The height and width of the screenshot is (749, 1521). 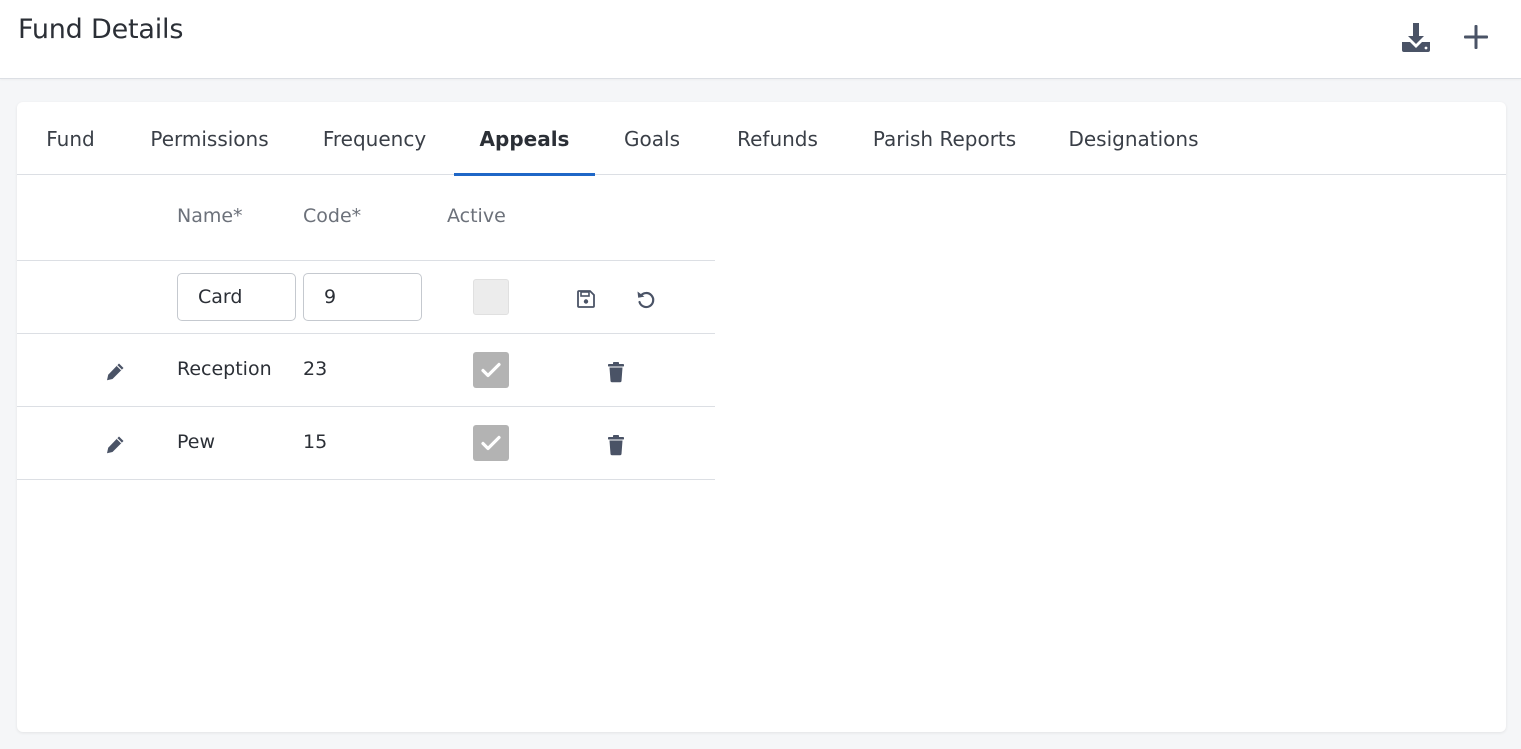 I want to click on tab-designations: Designations, so click(x=1133, y=138).